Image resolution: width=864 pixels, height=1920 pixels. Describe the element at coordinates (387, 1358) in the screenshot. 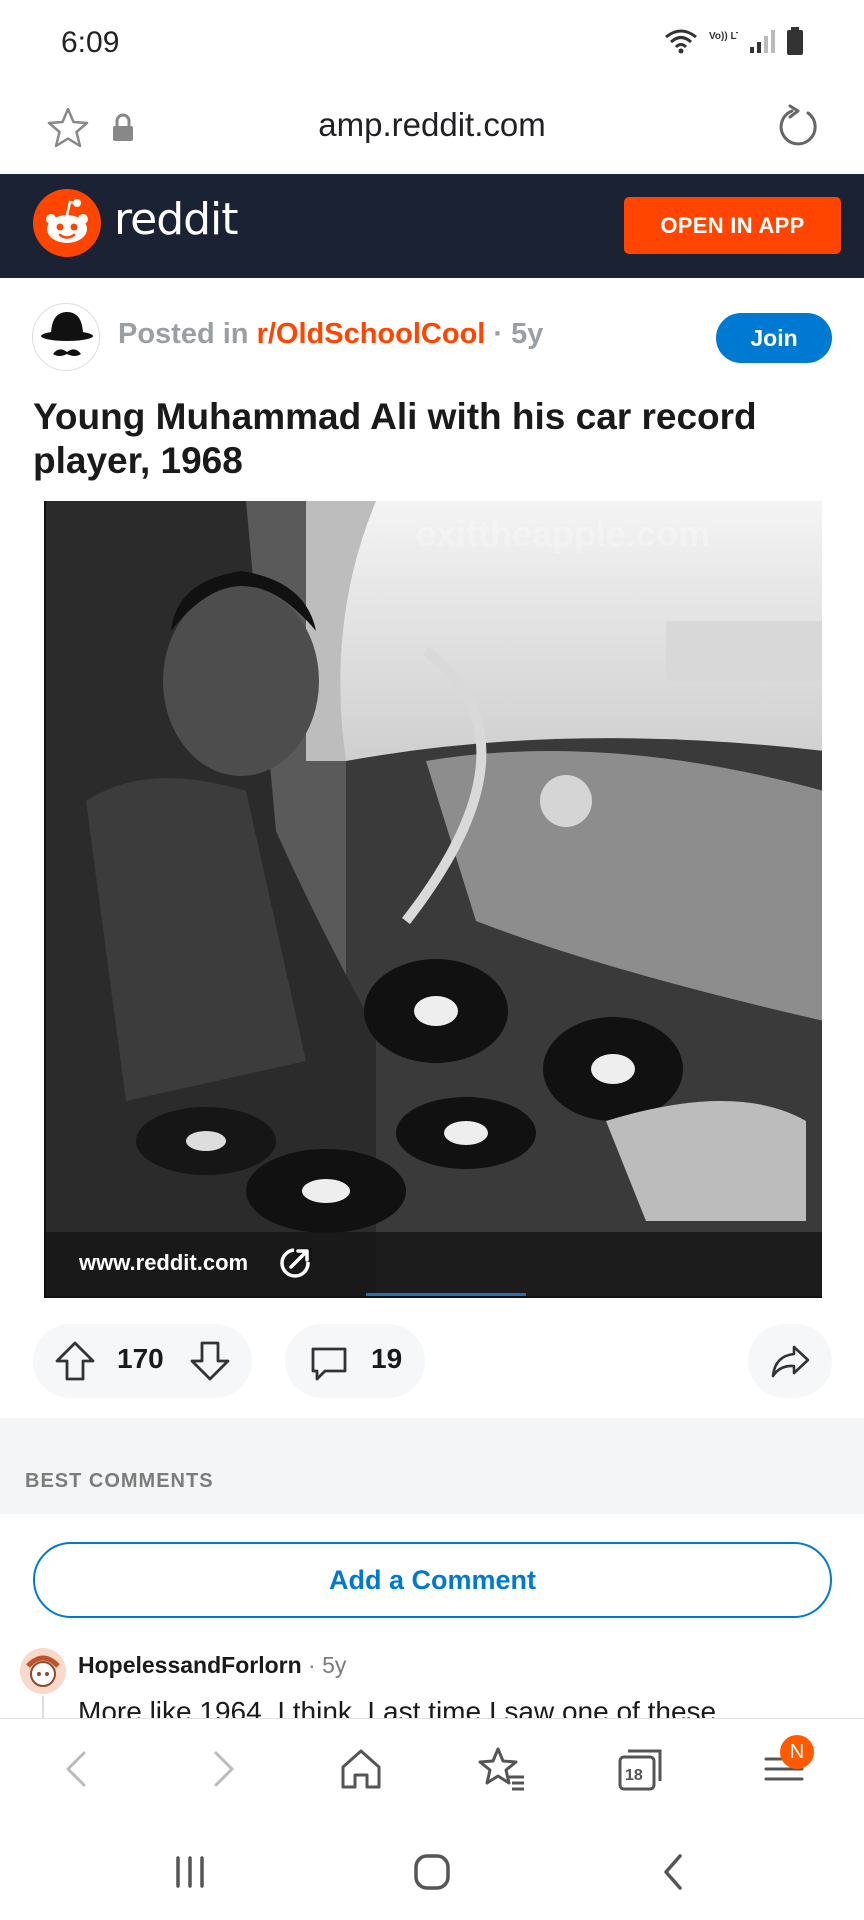

I see `comment-count: 19` at that location.